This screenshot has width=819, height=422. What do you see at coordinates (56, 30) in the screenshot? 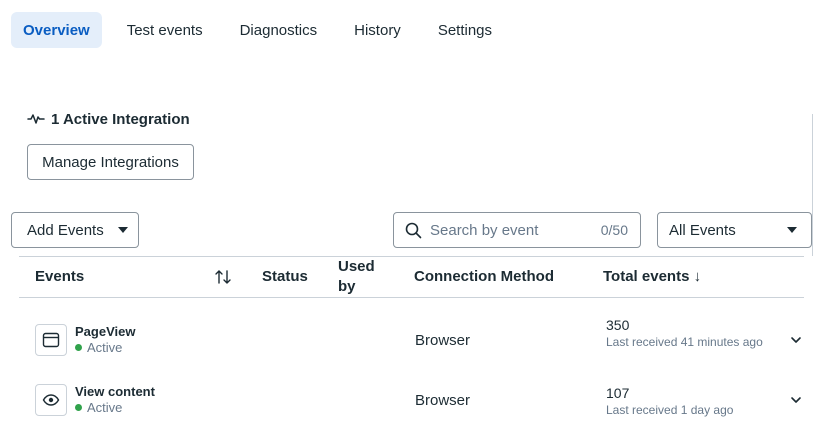
I see `tab-overview: Overview` at bounding box center [56, 30].